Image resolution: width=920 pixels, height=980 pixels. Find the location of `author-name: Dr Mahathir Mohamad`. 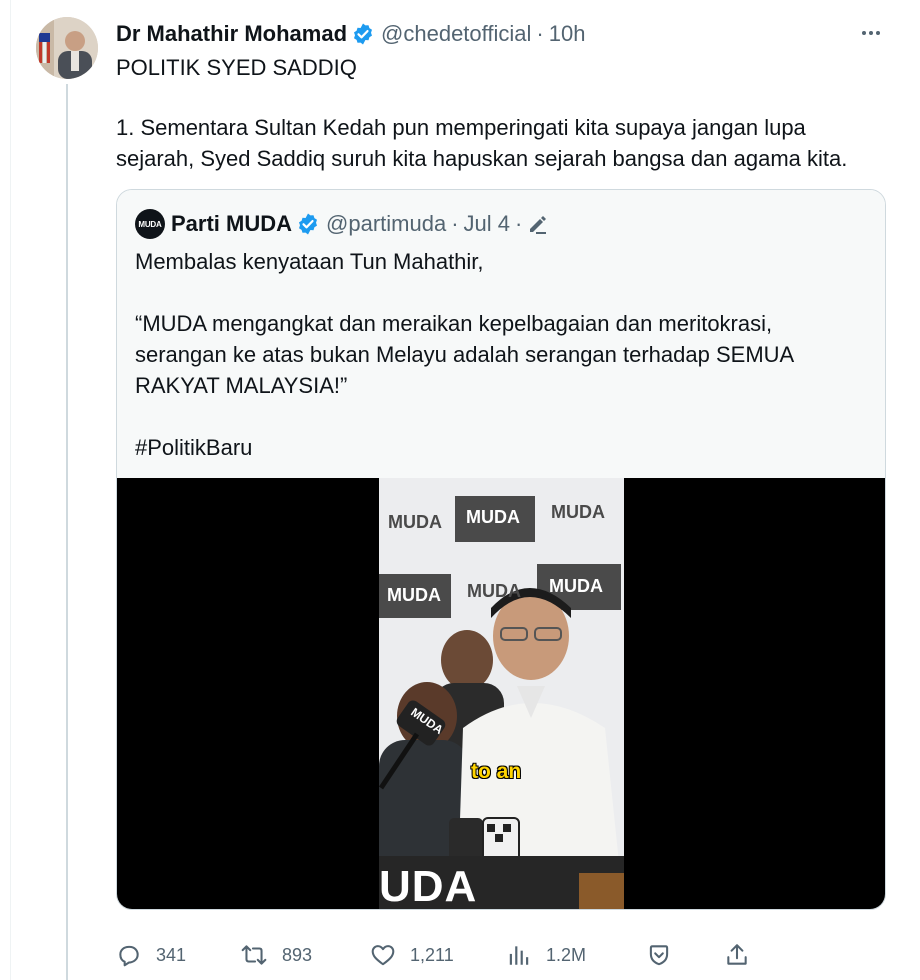

author-name: Dr Mahathir Mohamad is located at coordinates (231, 34).